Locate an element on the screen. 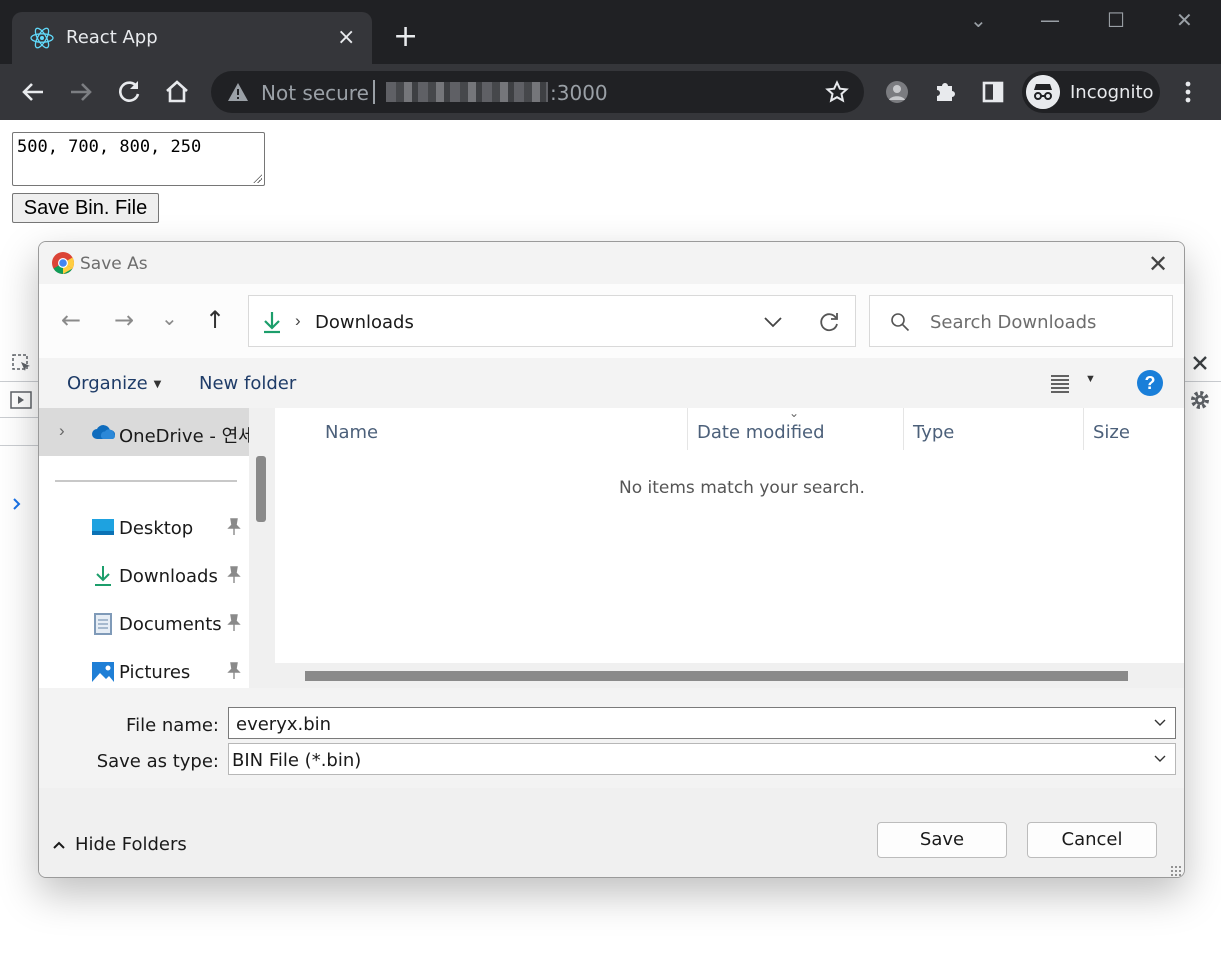  organize-menu-button: Organize ▼ is located at coordinates (114, 383).